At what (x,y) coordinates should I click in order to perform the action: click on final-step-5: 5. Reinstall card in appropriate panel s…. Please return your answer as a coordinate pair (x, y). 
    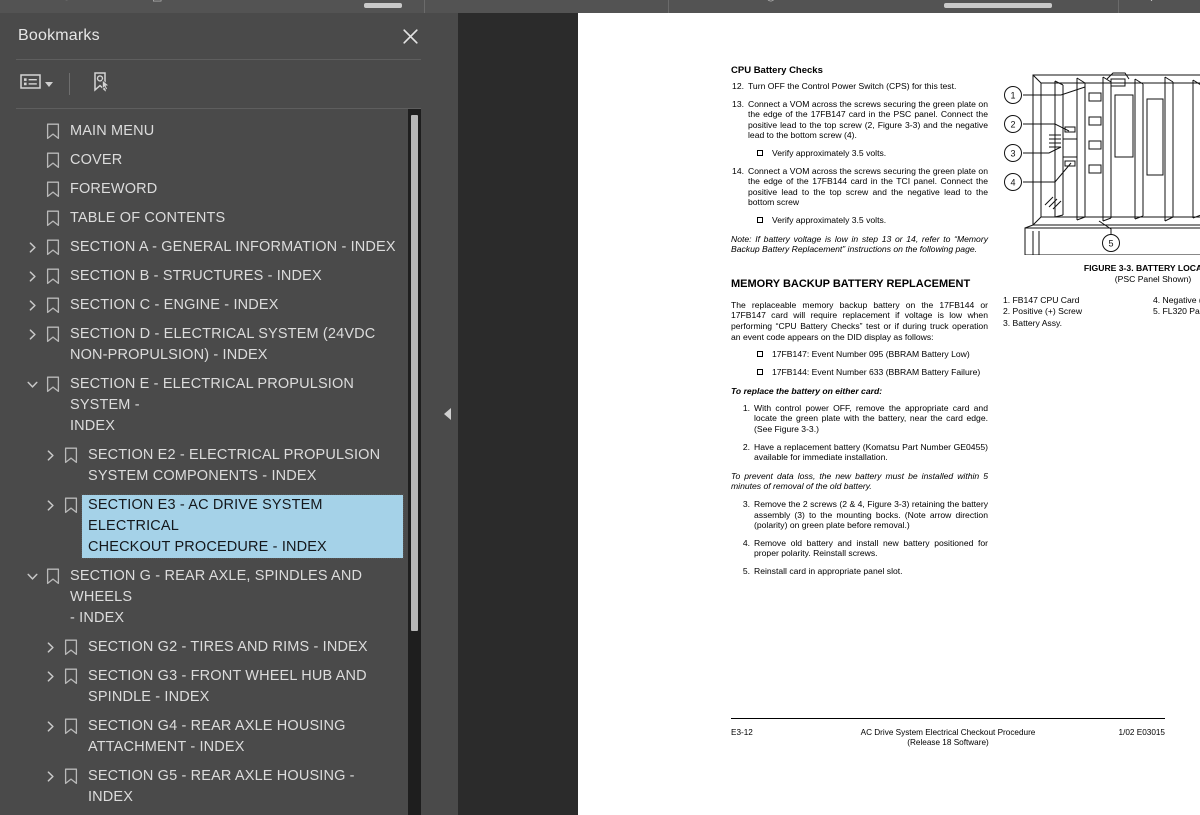
    Looking at the image, I should click on (859, 571).